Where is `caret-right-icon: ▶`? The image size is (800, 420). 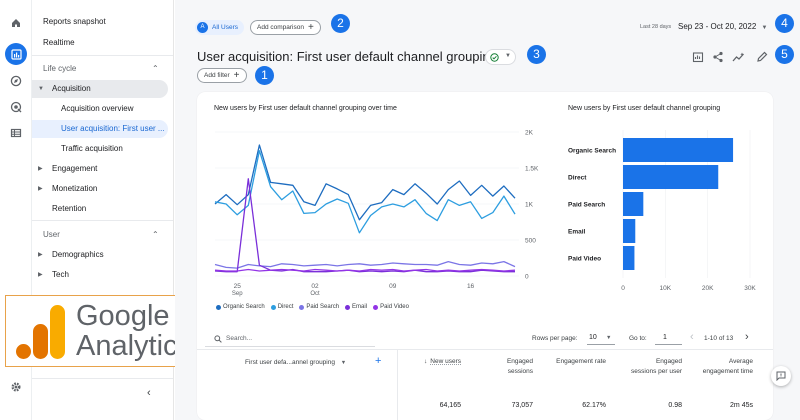
caret-right-icon: ▶ is located at coordinates (40, 189).